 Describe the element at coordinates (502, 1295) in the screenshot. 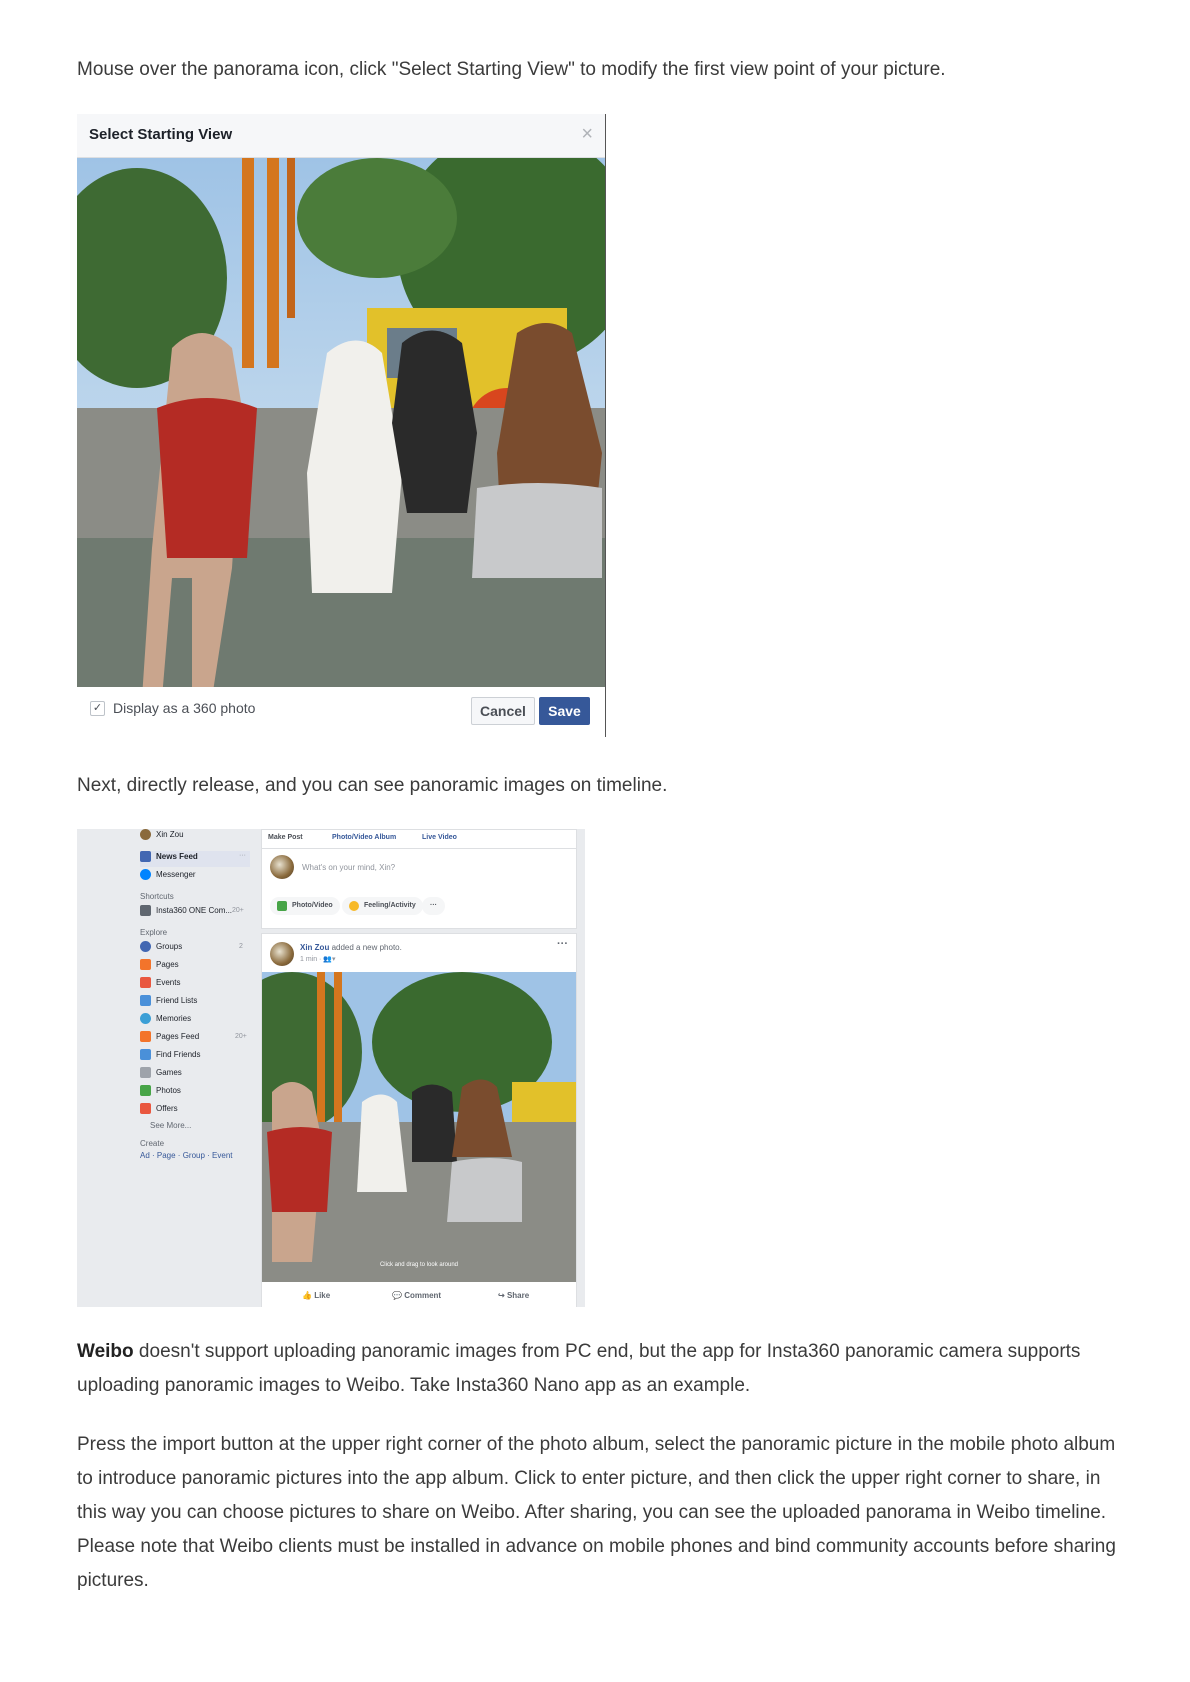

I see `share-icon: ↪` at that location.